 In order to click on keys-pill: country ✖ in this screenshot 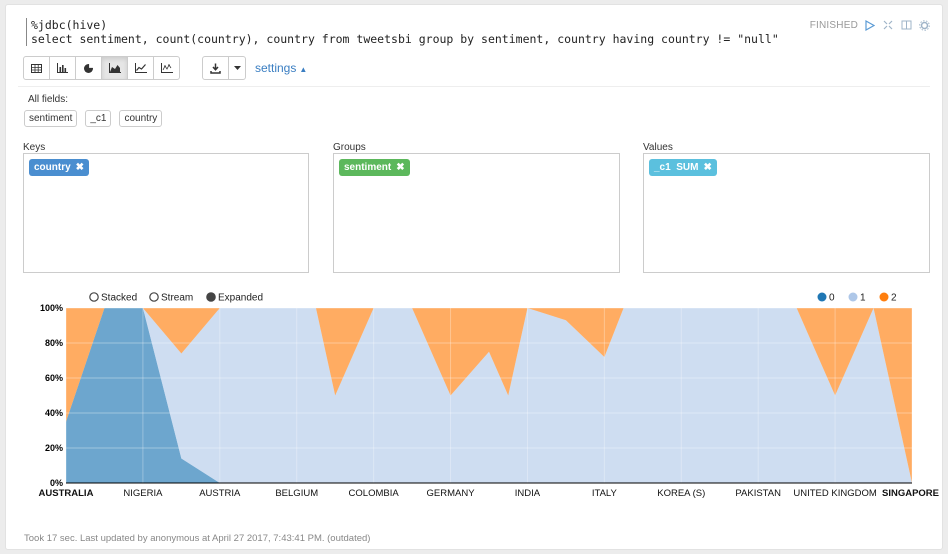, I will do `click(59, 167)`.